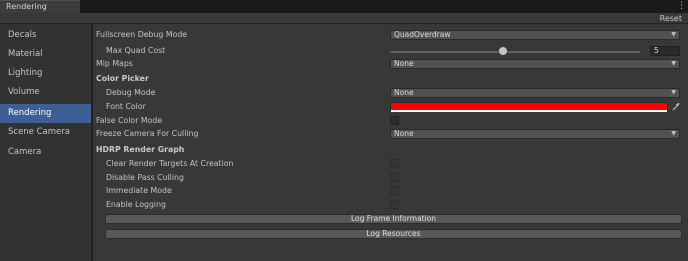 The height and width of the screenshot is (261, 688). Describe the element at coordinates (131, 92) in the screenshot. I see `debug-mode-label: Debug Mode` at that location.